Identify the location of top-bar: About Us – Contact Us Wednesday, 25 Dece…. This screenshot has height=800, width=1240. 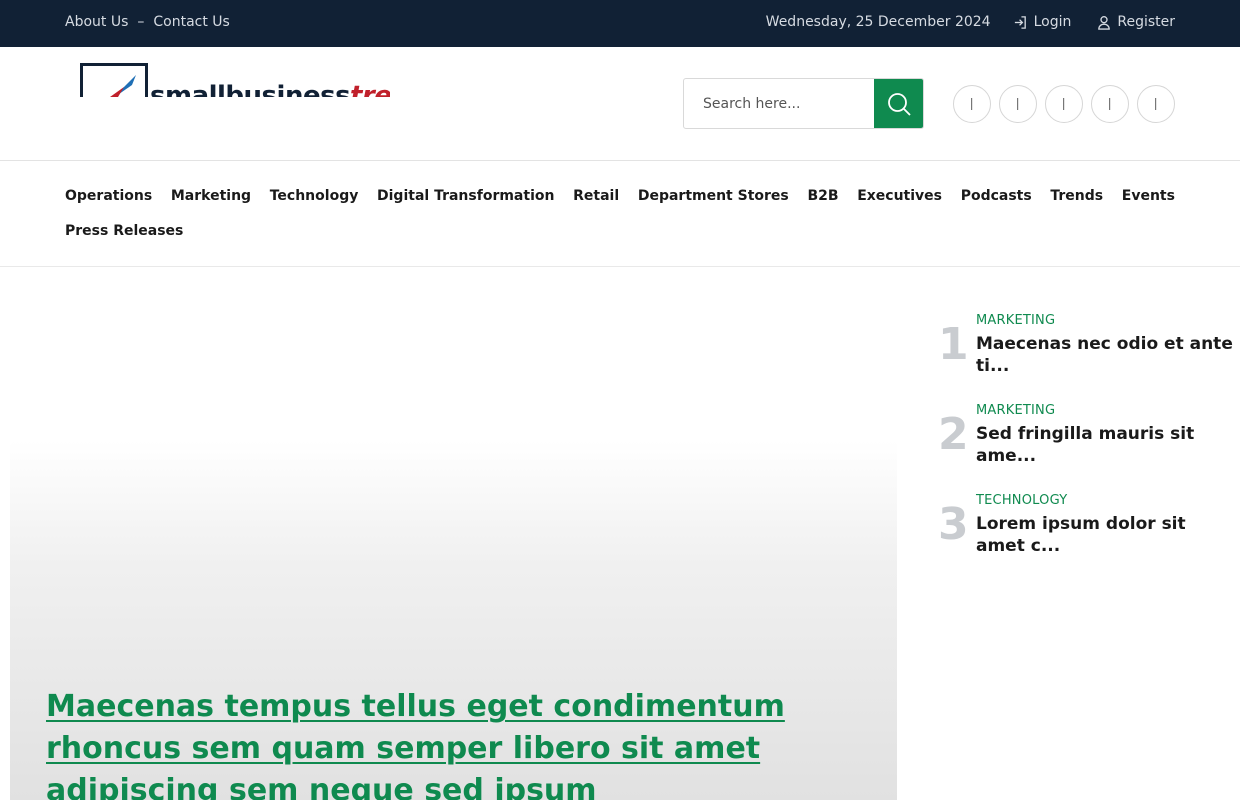
(620, 23).